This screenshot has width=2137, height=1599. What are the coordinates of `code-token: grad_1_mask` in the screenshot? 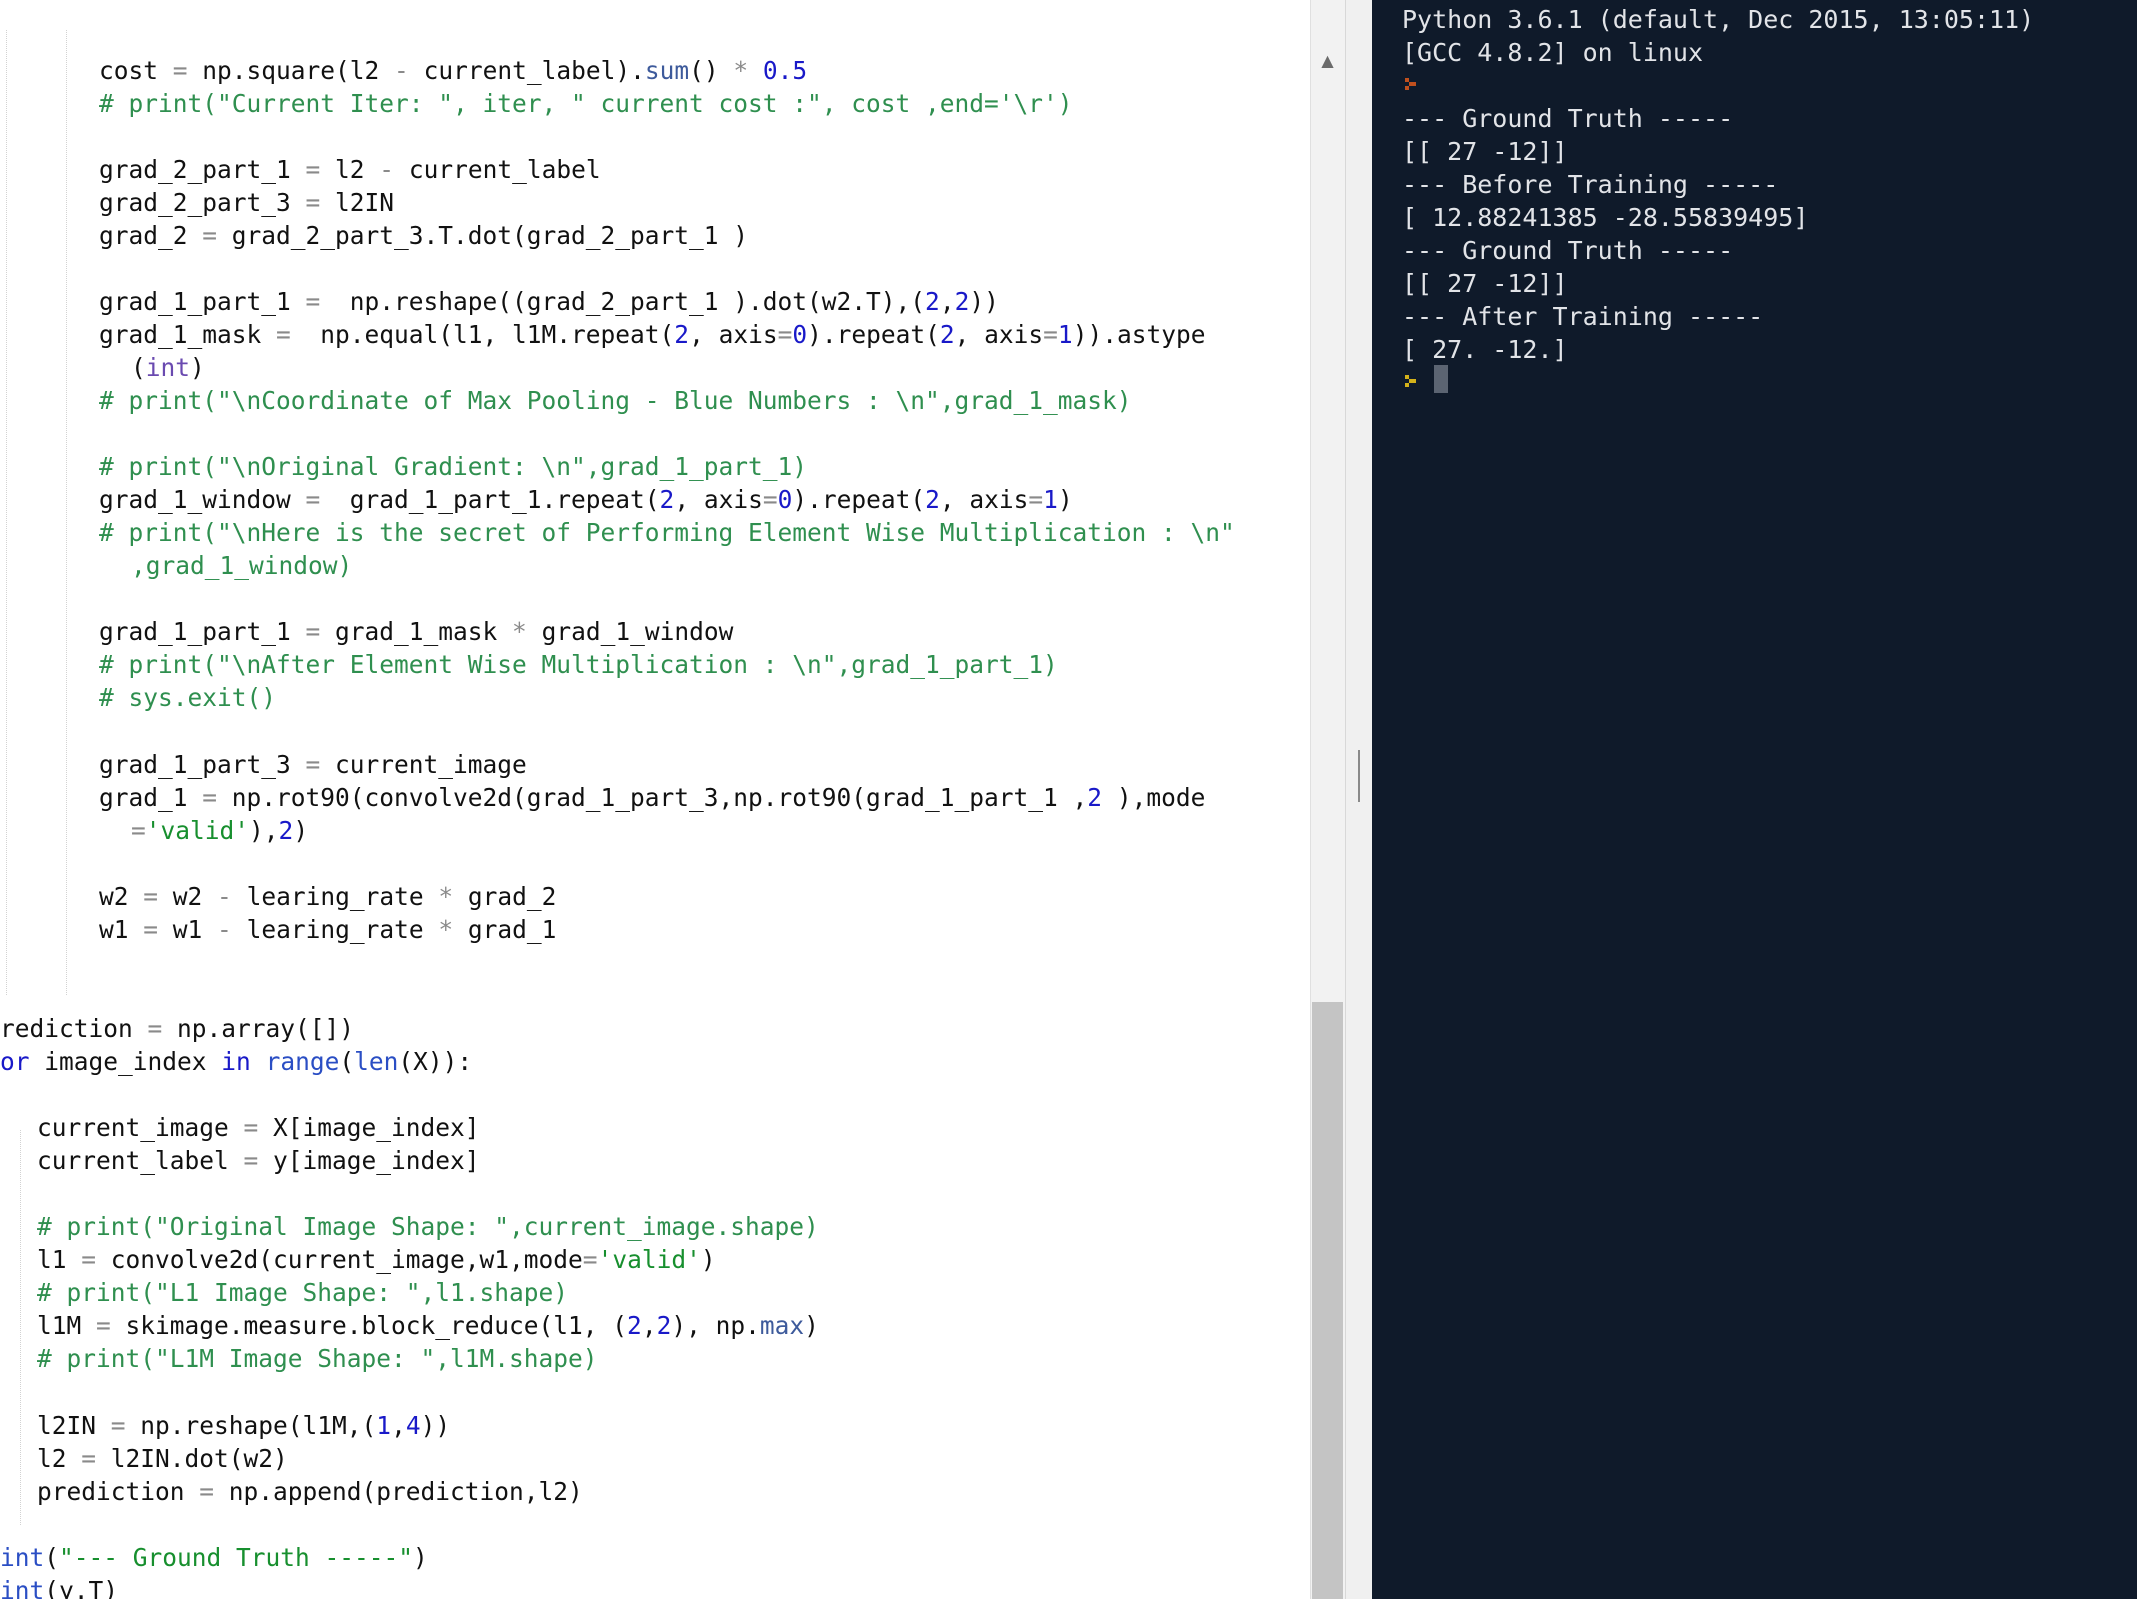 It's located at (416, 632).